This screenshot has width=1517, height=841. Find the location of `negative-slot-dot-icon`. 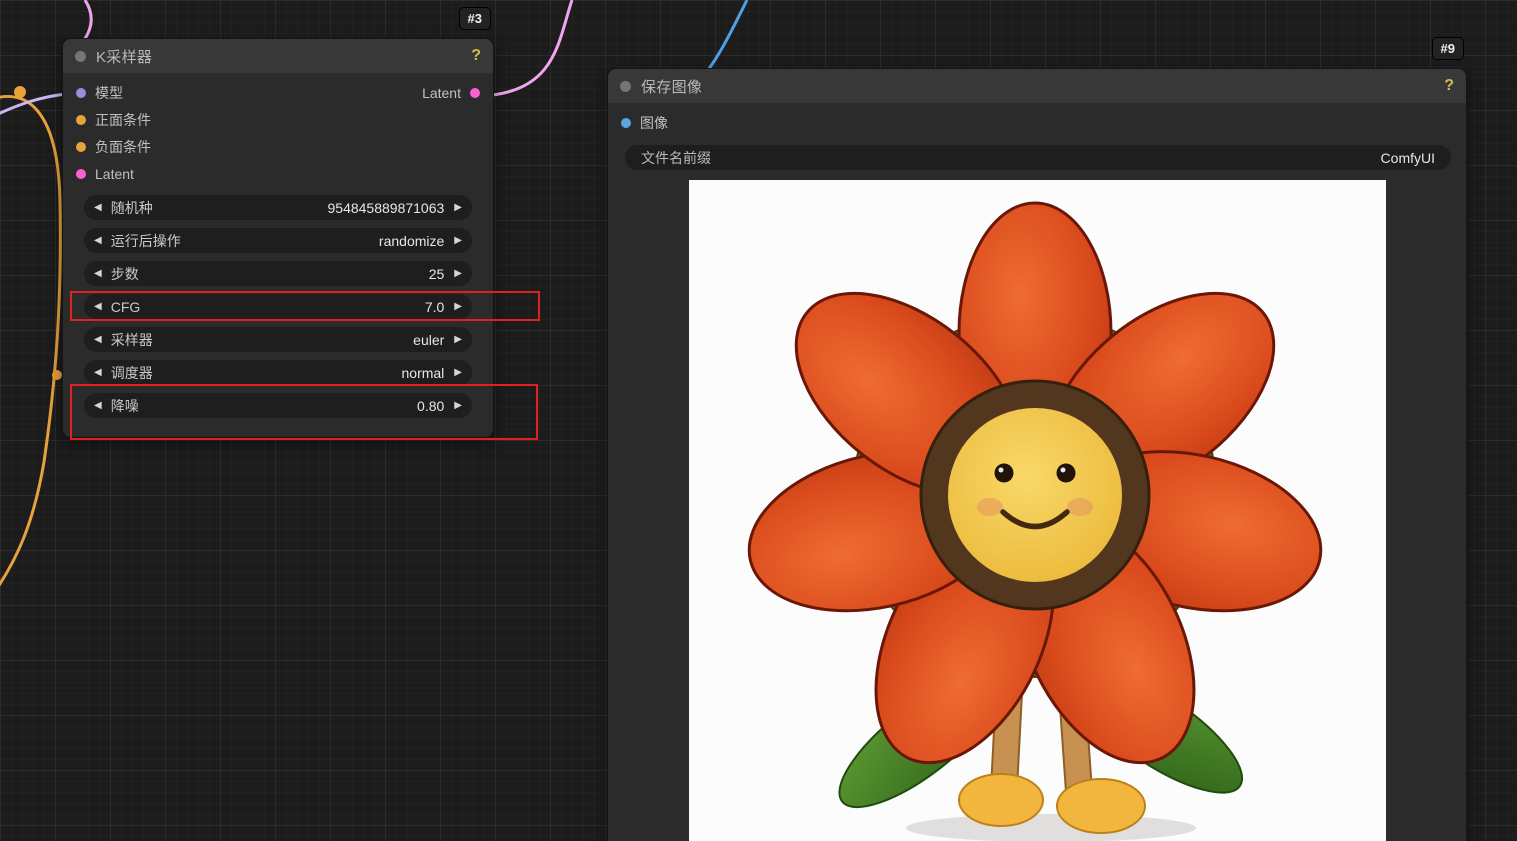

negative-slot-dot-icon is located at coordinates (81, 146).